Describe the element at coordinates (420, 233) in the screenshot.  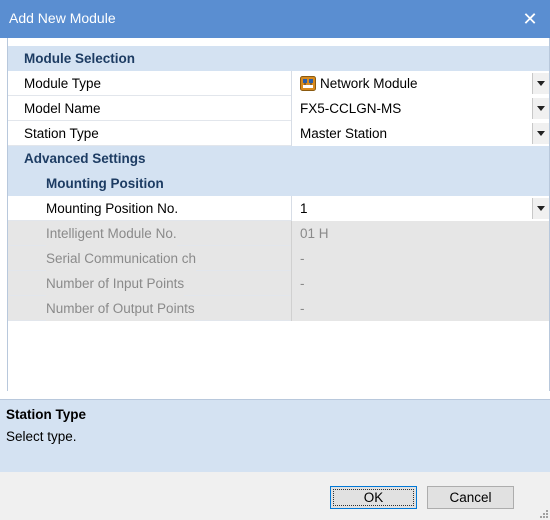
I see `intelligent-module-no-value: 01 H` at that location.